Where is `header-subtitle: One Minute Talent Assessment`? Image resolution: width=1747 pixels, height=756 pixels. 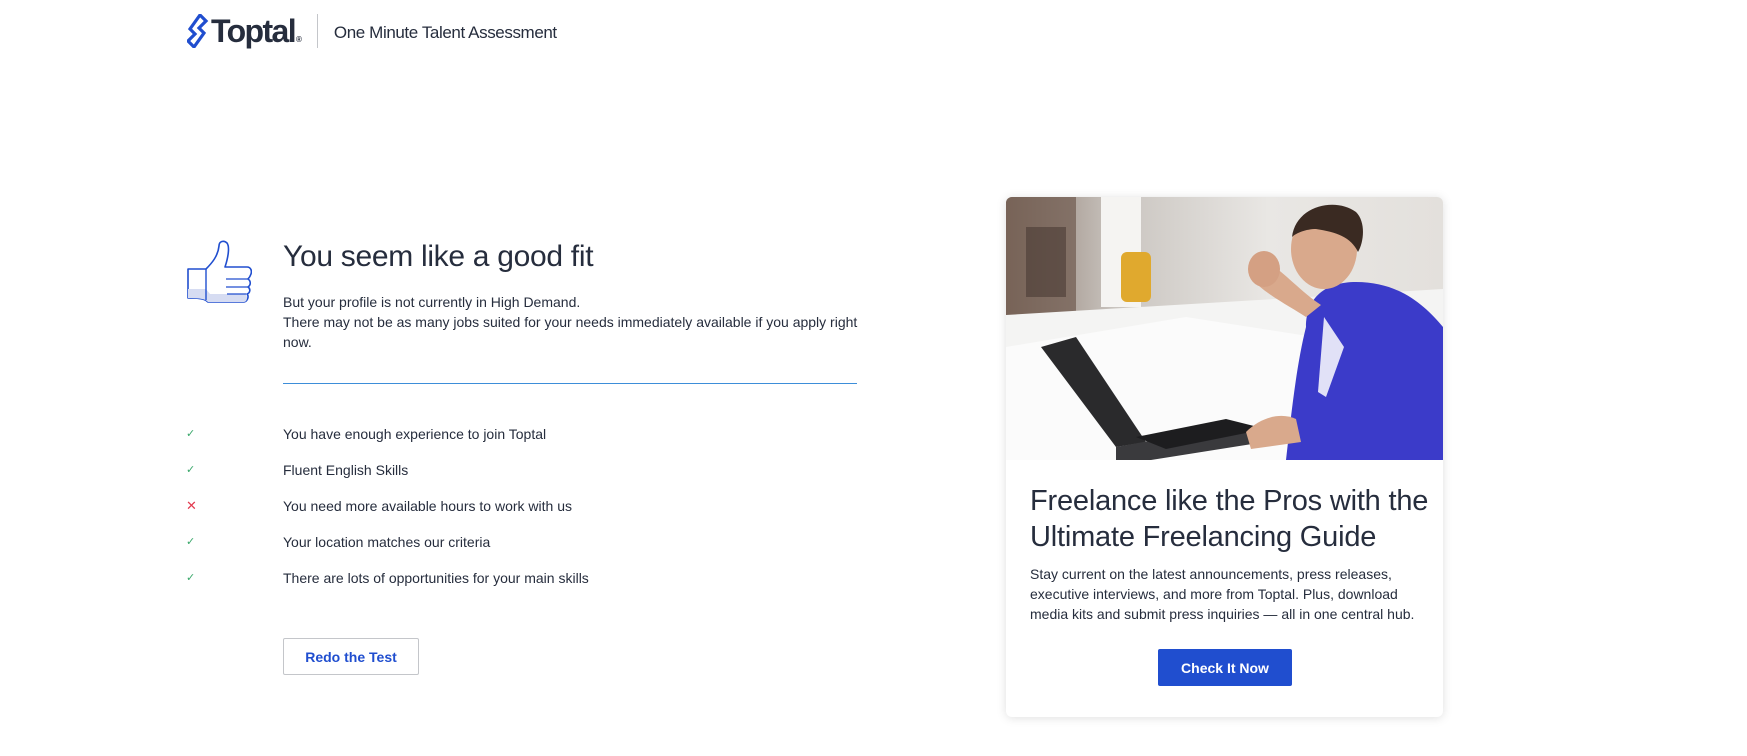 header-subtitle: One Minute Talent Assessment is located at coordinates (445, 32).